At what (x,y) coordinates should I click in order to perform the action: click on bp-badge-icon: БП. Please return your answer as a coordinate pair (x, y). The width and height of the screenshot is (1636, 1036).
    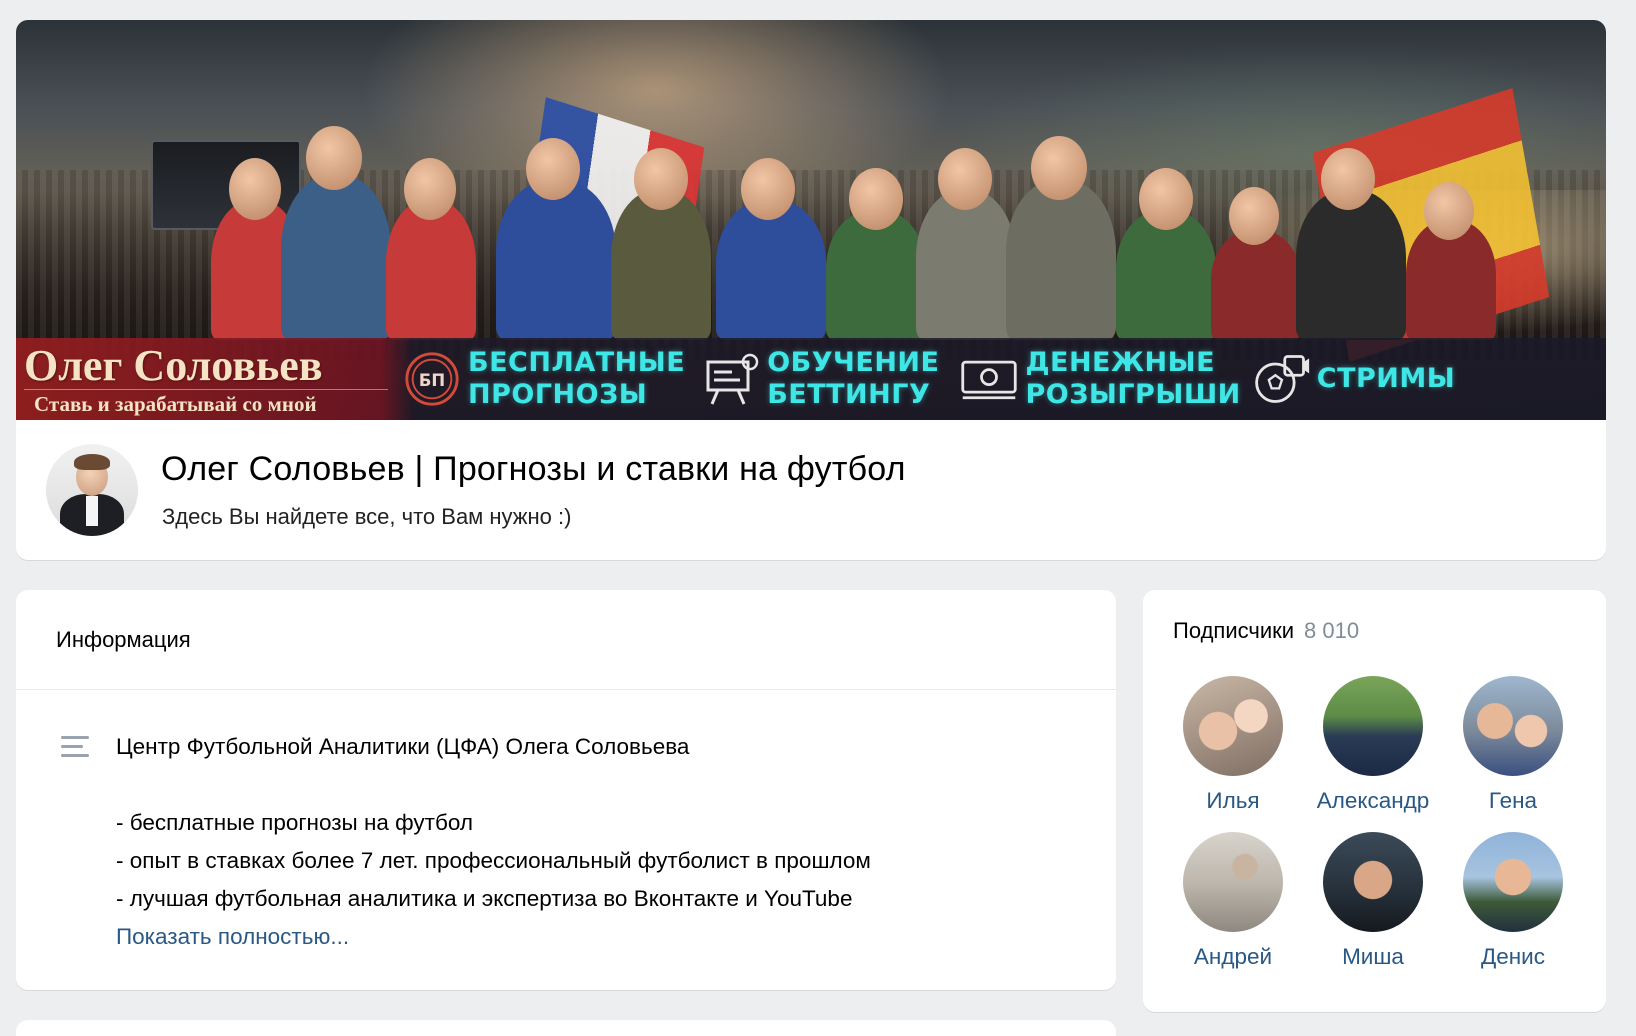
    Looking at the image, I should click on (432, 379).